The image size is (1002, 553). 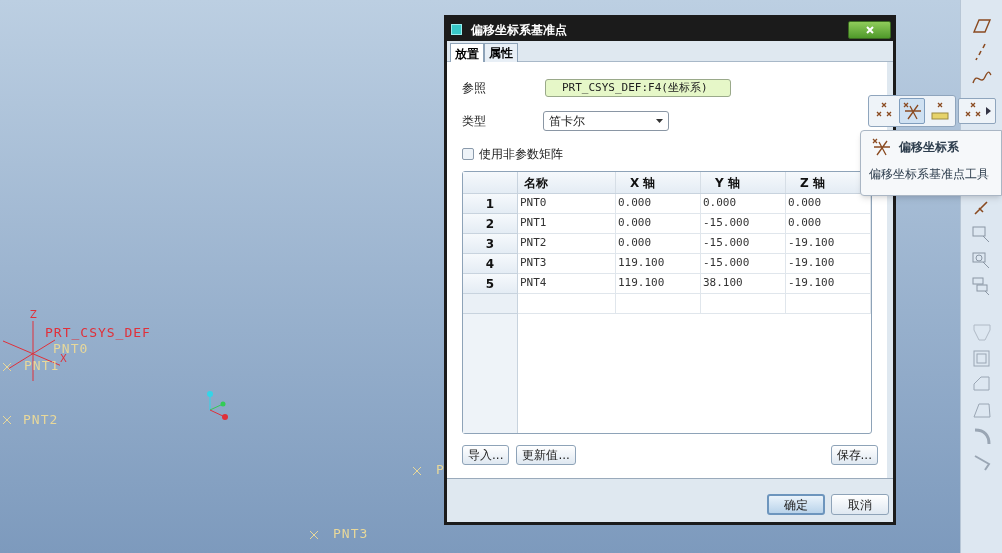 What do you see at coordinates (567, 243) in the screenshot?
I see `table-cell: PNT2` at bounding box center [567, 243].